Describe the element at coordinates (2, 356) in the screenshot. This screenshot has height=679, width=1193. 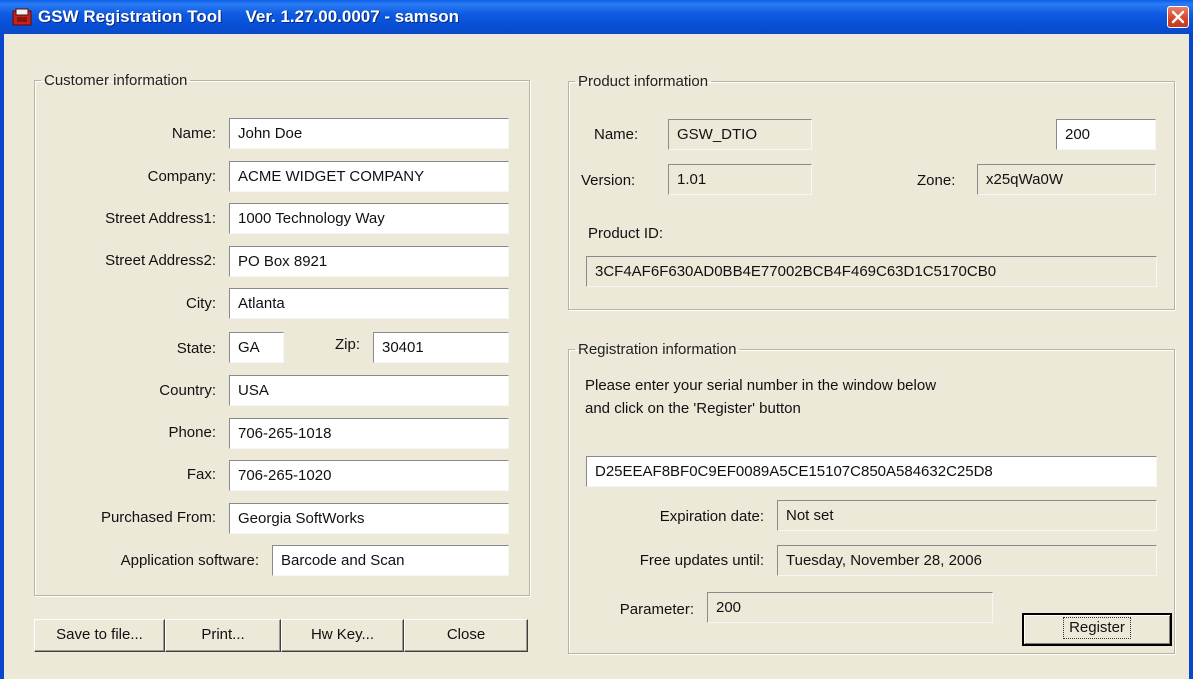
I see `window-frame-left` at that location.